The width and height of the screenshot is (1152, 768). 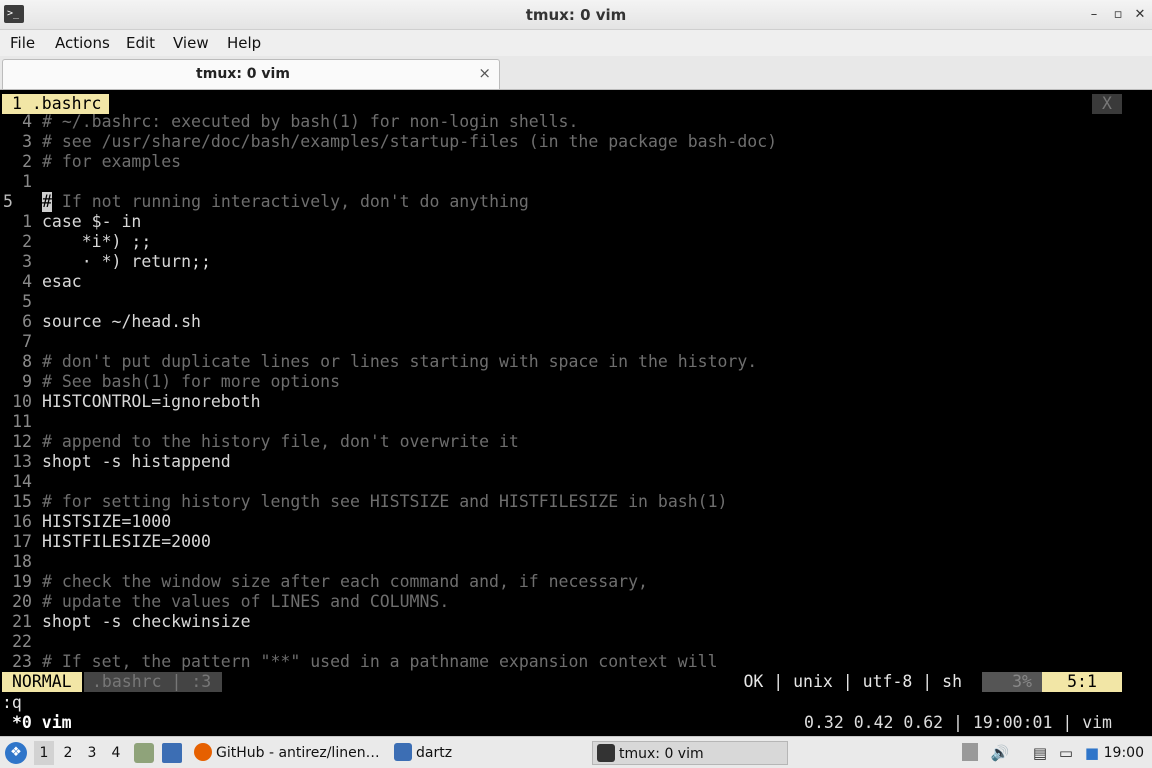 I want to click on line-number: 18, so click(x=22, y=561).